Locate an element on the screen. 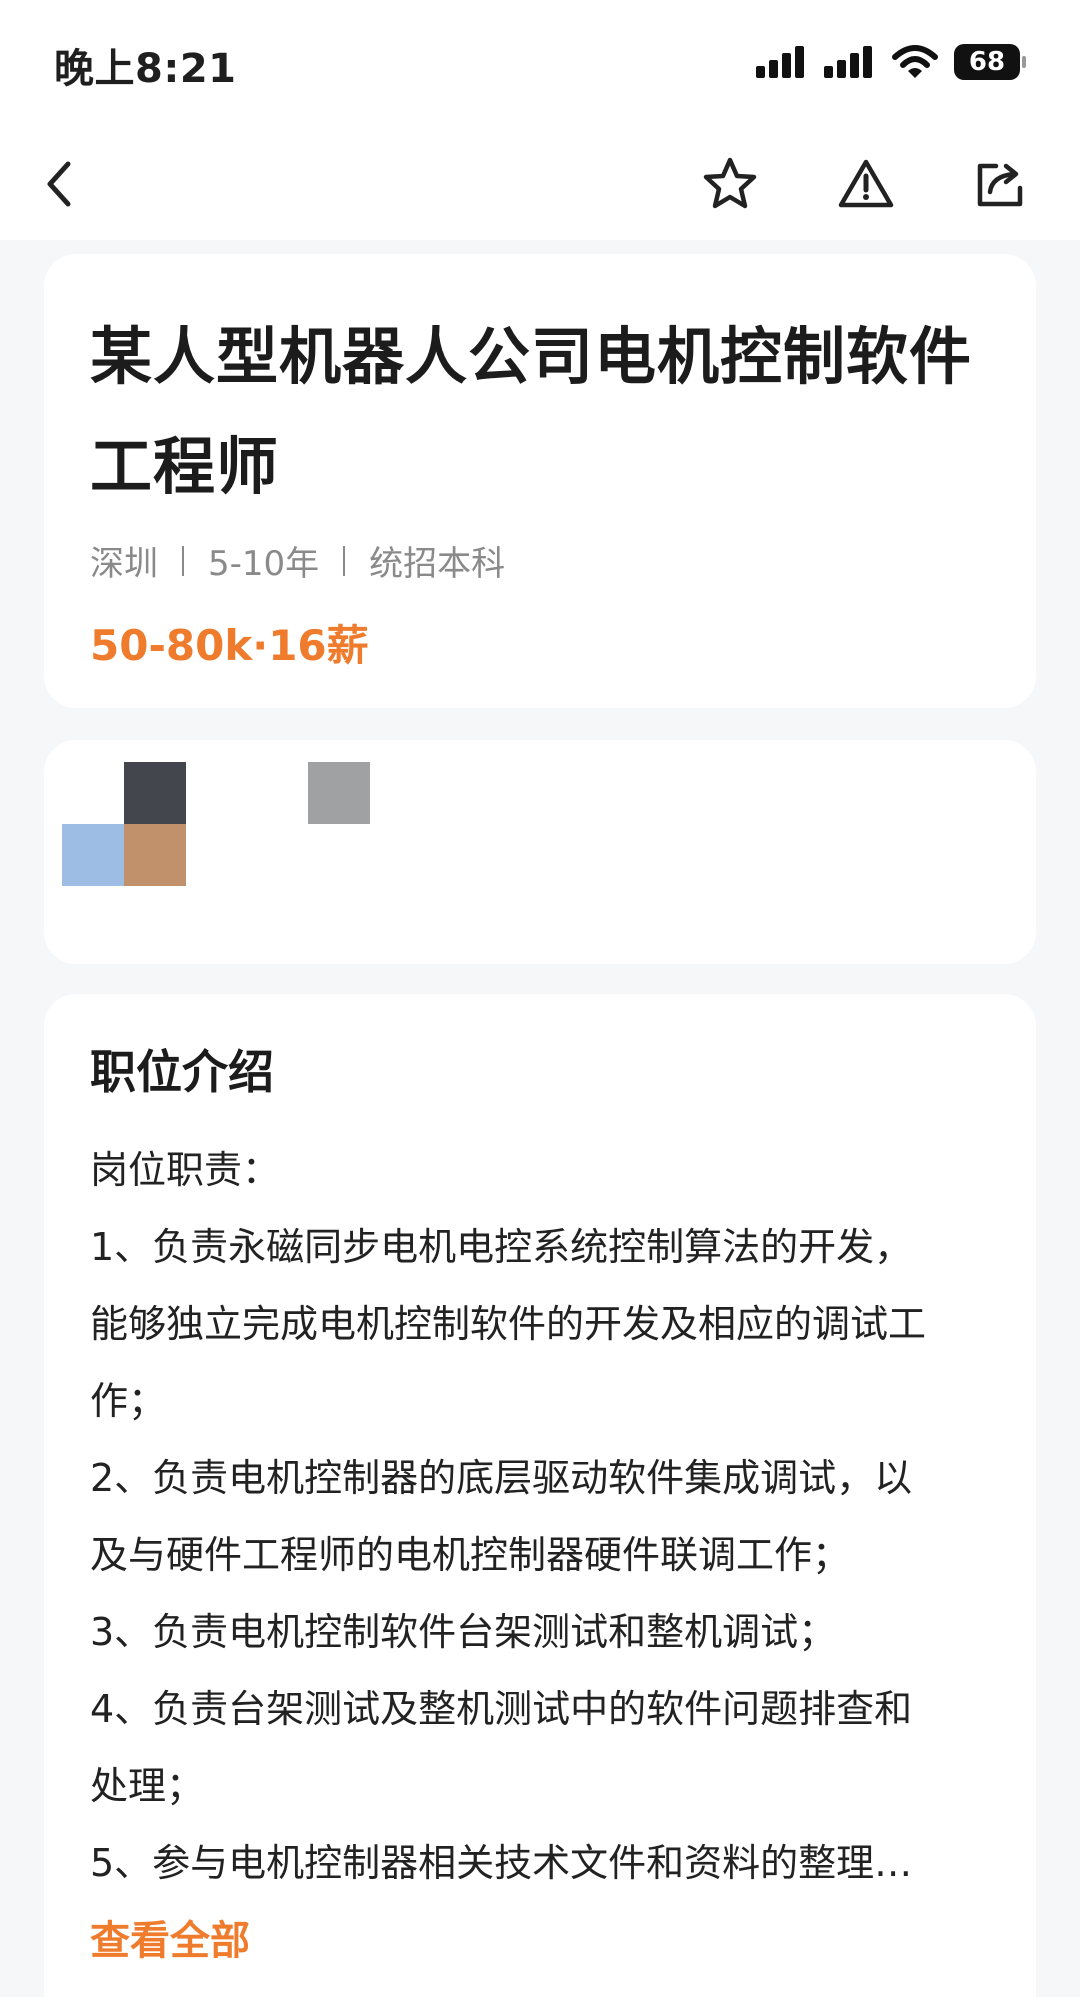 This screenshot has width=1080, height=1997. battery-indicator: 68 is located at coordinates (990, 62).